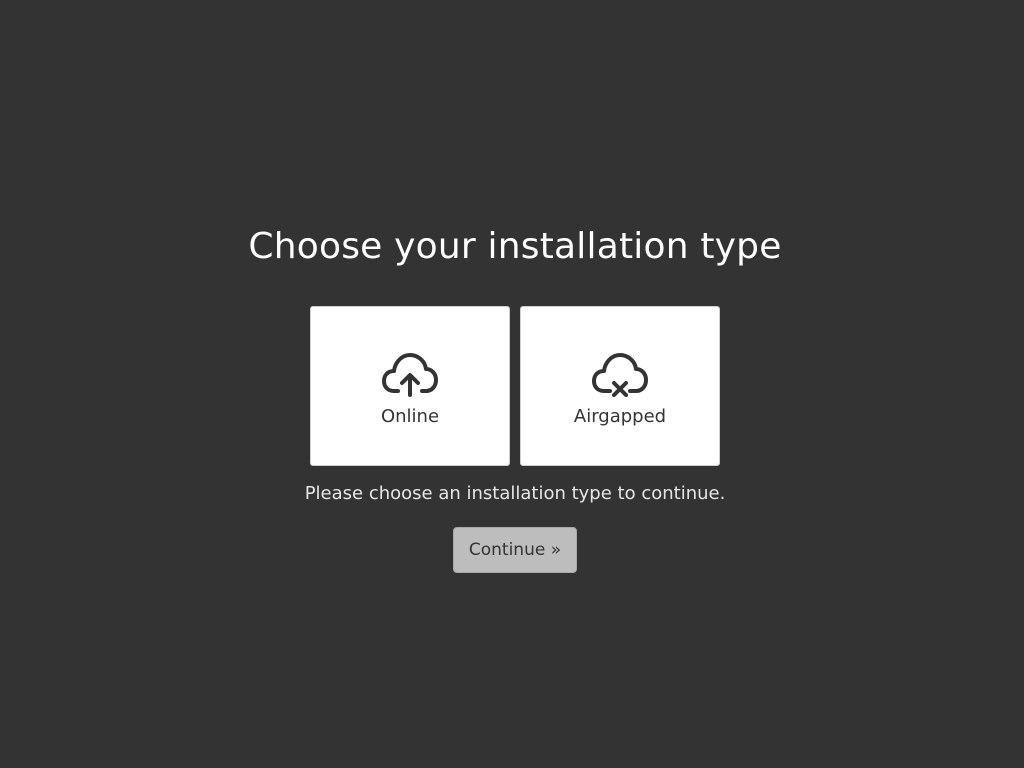  I want to click on page-title: Choose your installation type, so click(515, 246).